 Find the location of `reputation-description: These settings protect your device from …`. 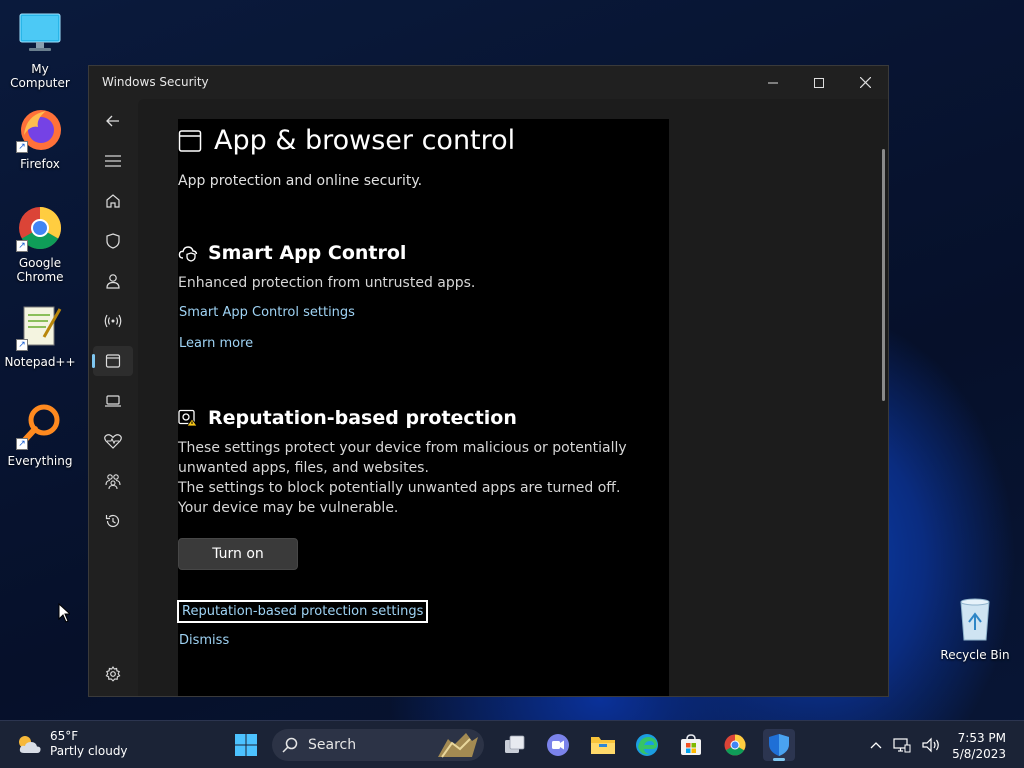

reputation-description: These settings protect your device from … is located at coordinates (402, 458).